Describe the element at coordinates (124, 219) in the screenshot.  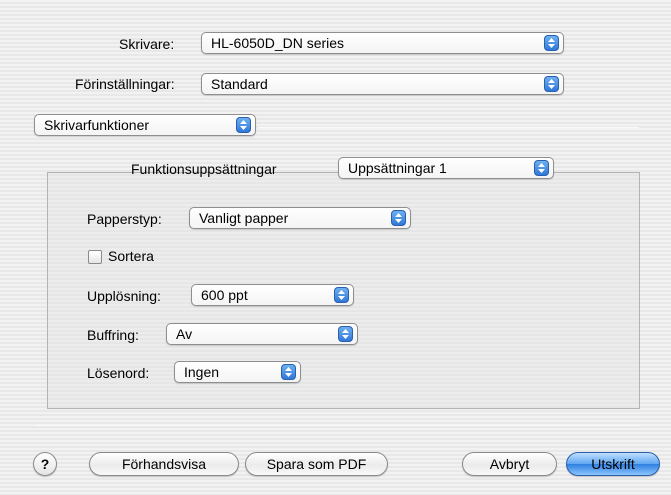
I see `paper-type-label: Papperstyp:` at that location.